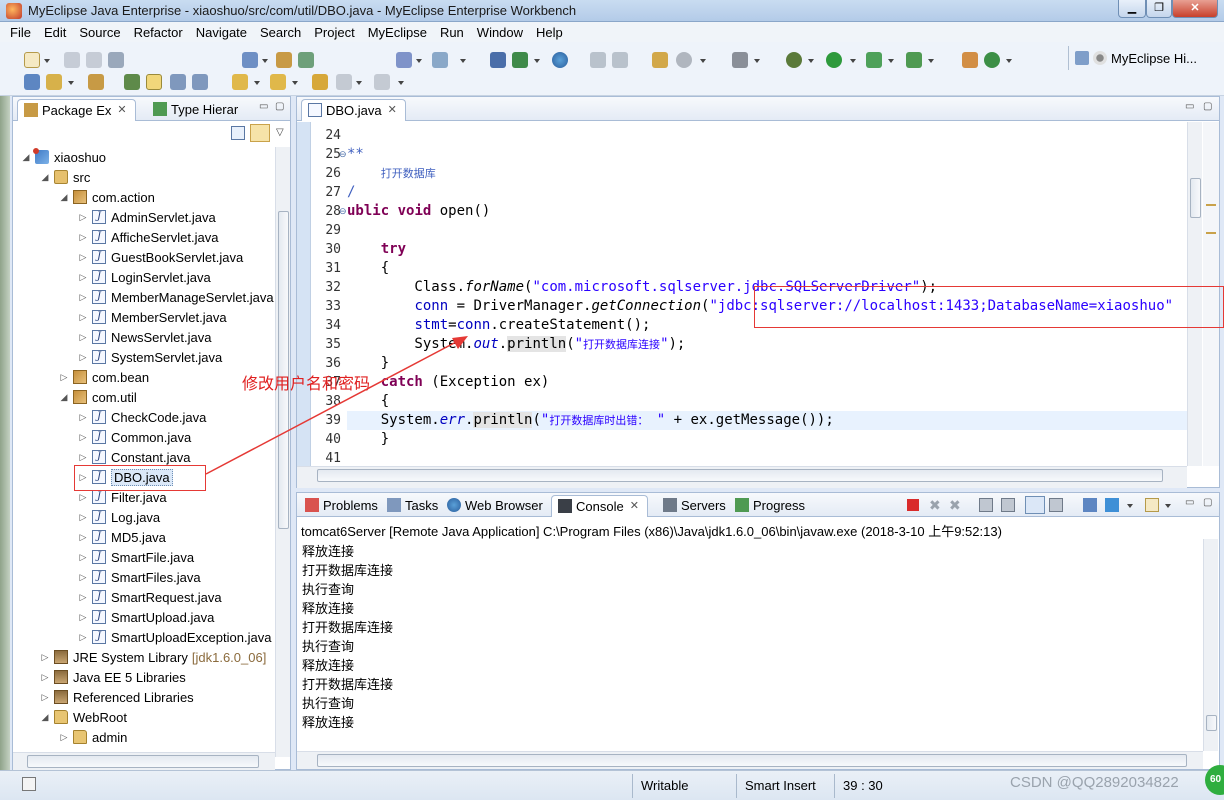 This screenshot has width=1224, height=800. Describe the element at coordinates (463, 61) in the screenshot. I see `deploy-dropdown-icon` at that location.